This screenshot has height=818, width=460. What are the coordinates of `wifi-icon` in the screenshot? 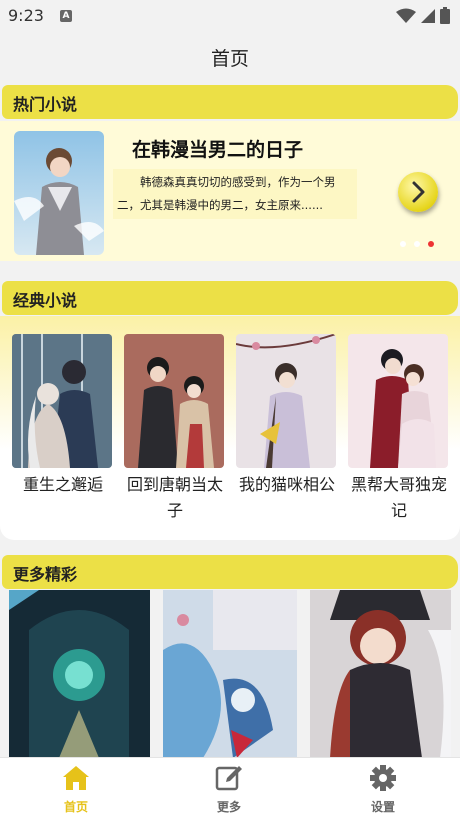 It's located at (406, 15).